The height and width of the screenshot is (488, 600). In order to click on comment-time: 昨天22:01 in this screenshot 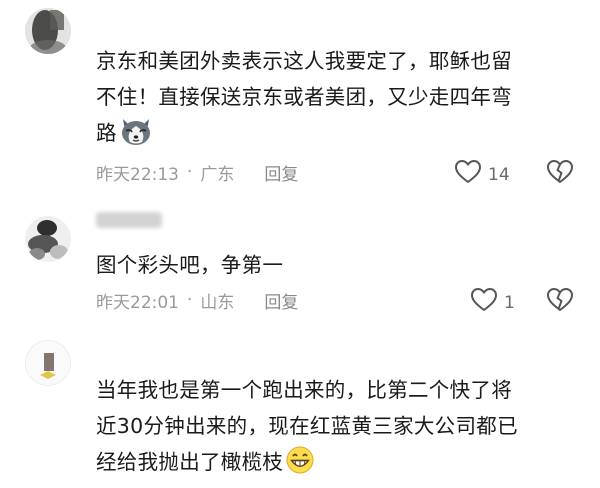, I will do `click(137, 302)`.